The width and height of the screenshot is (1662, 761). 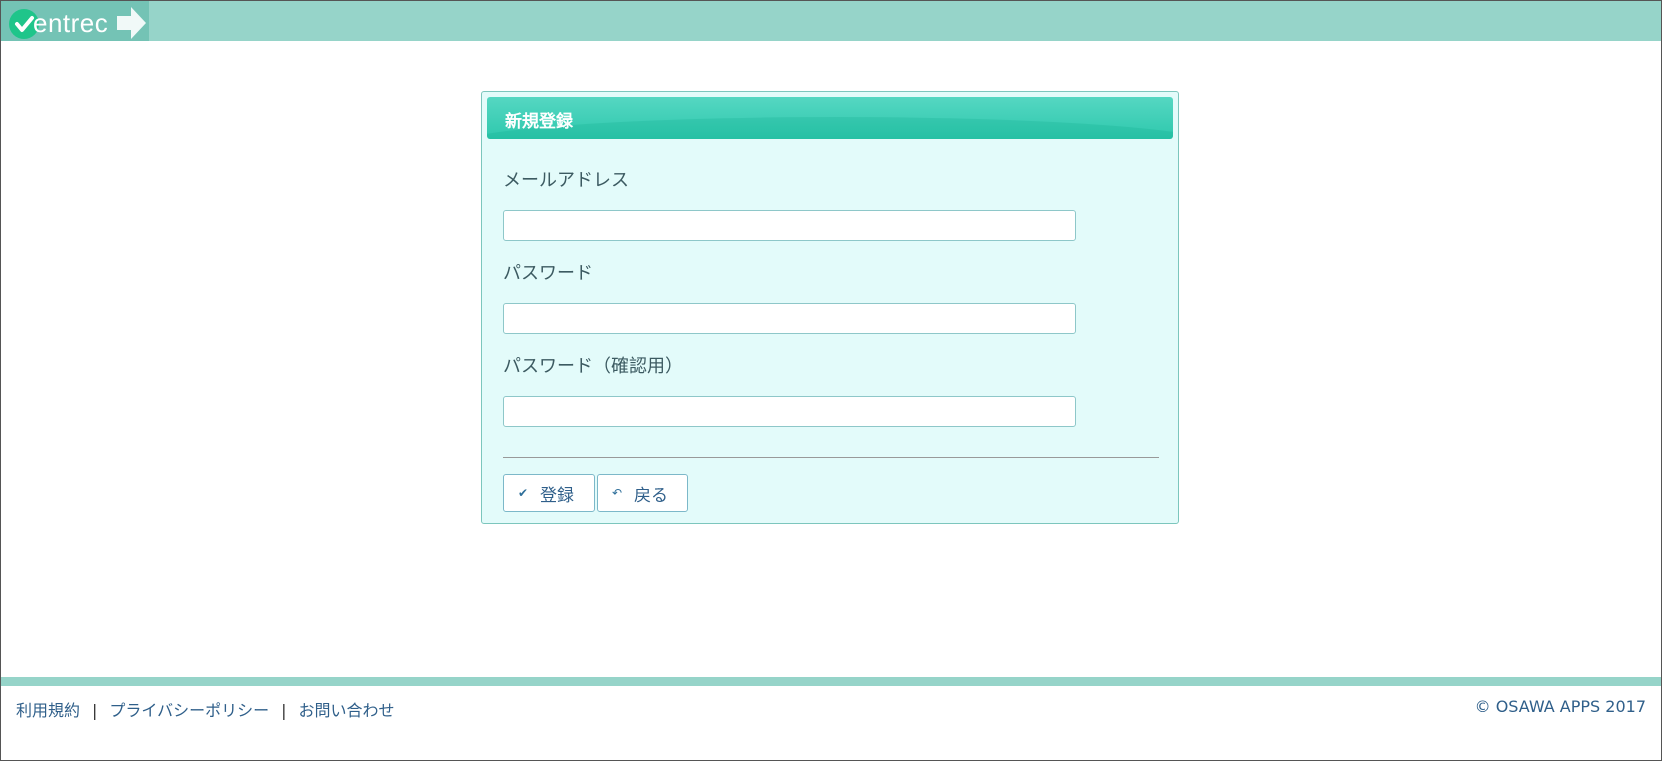 I want to click on panel-header: 新規登録, so click(x=830, y=118).